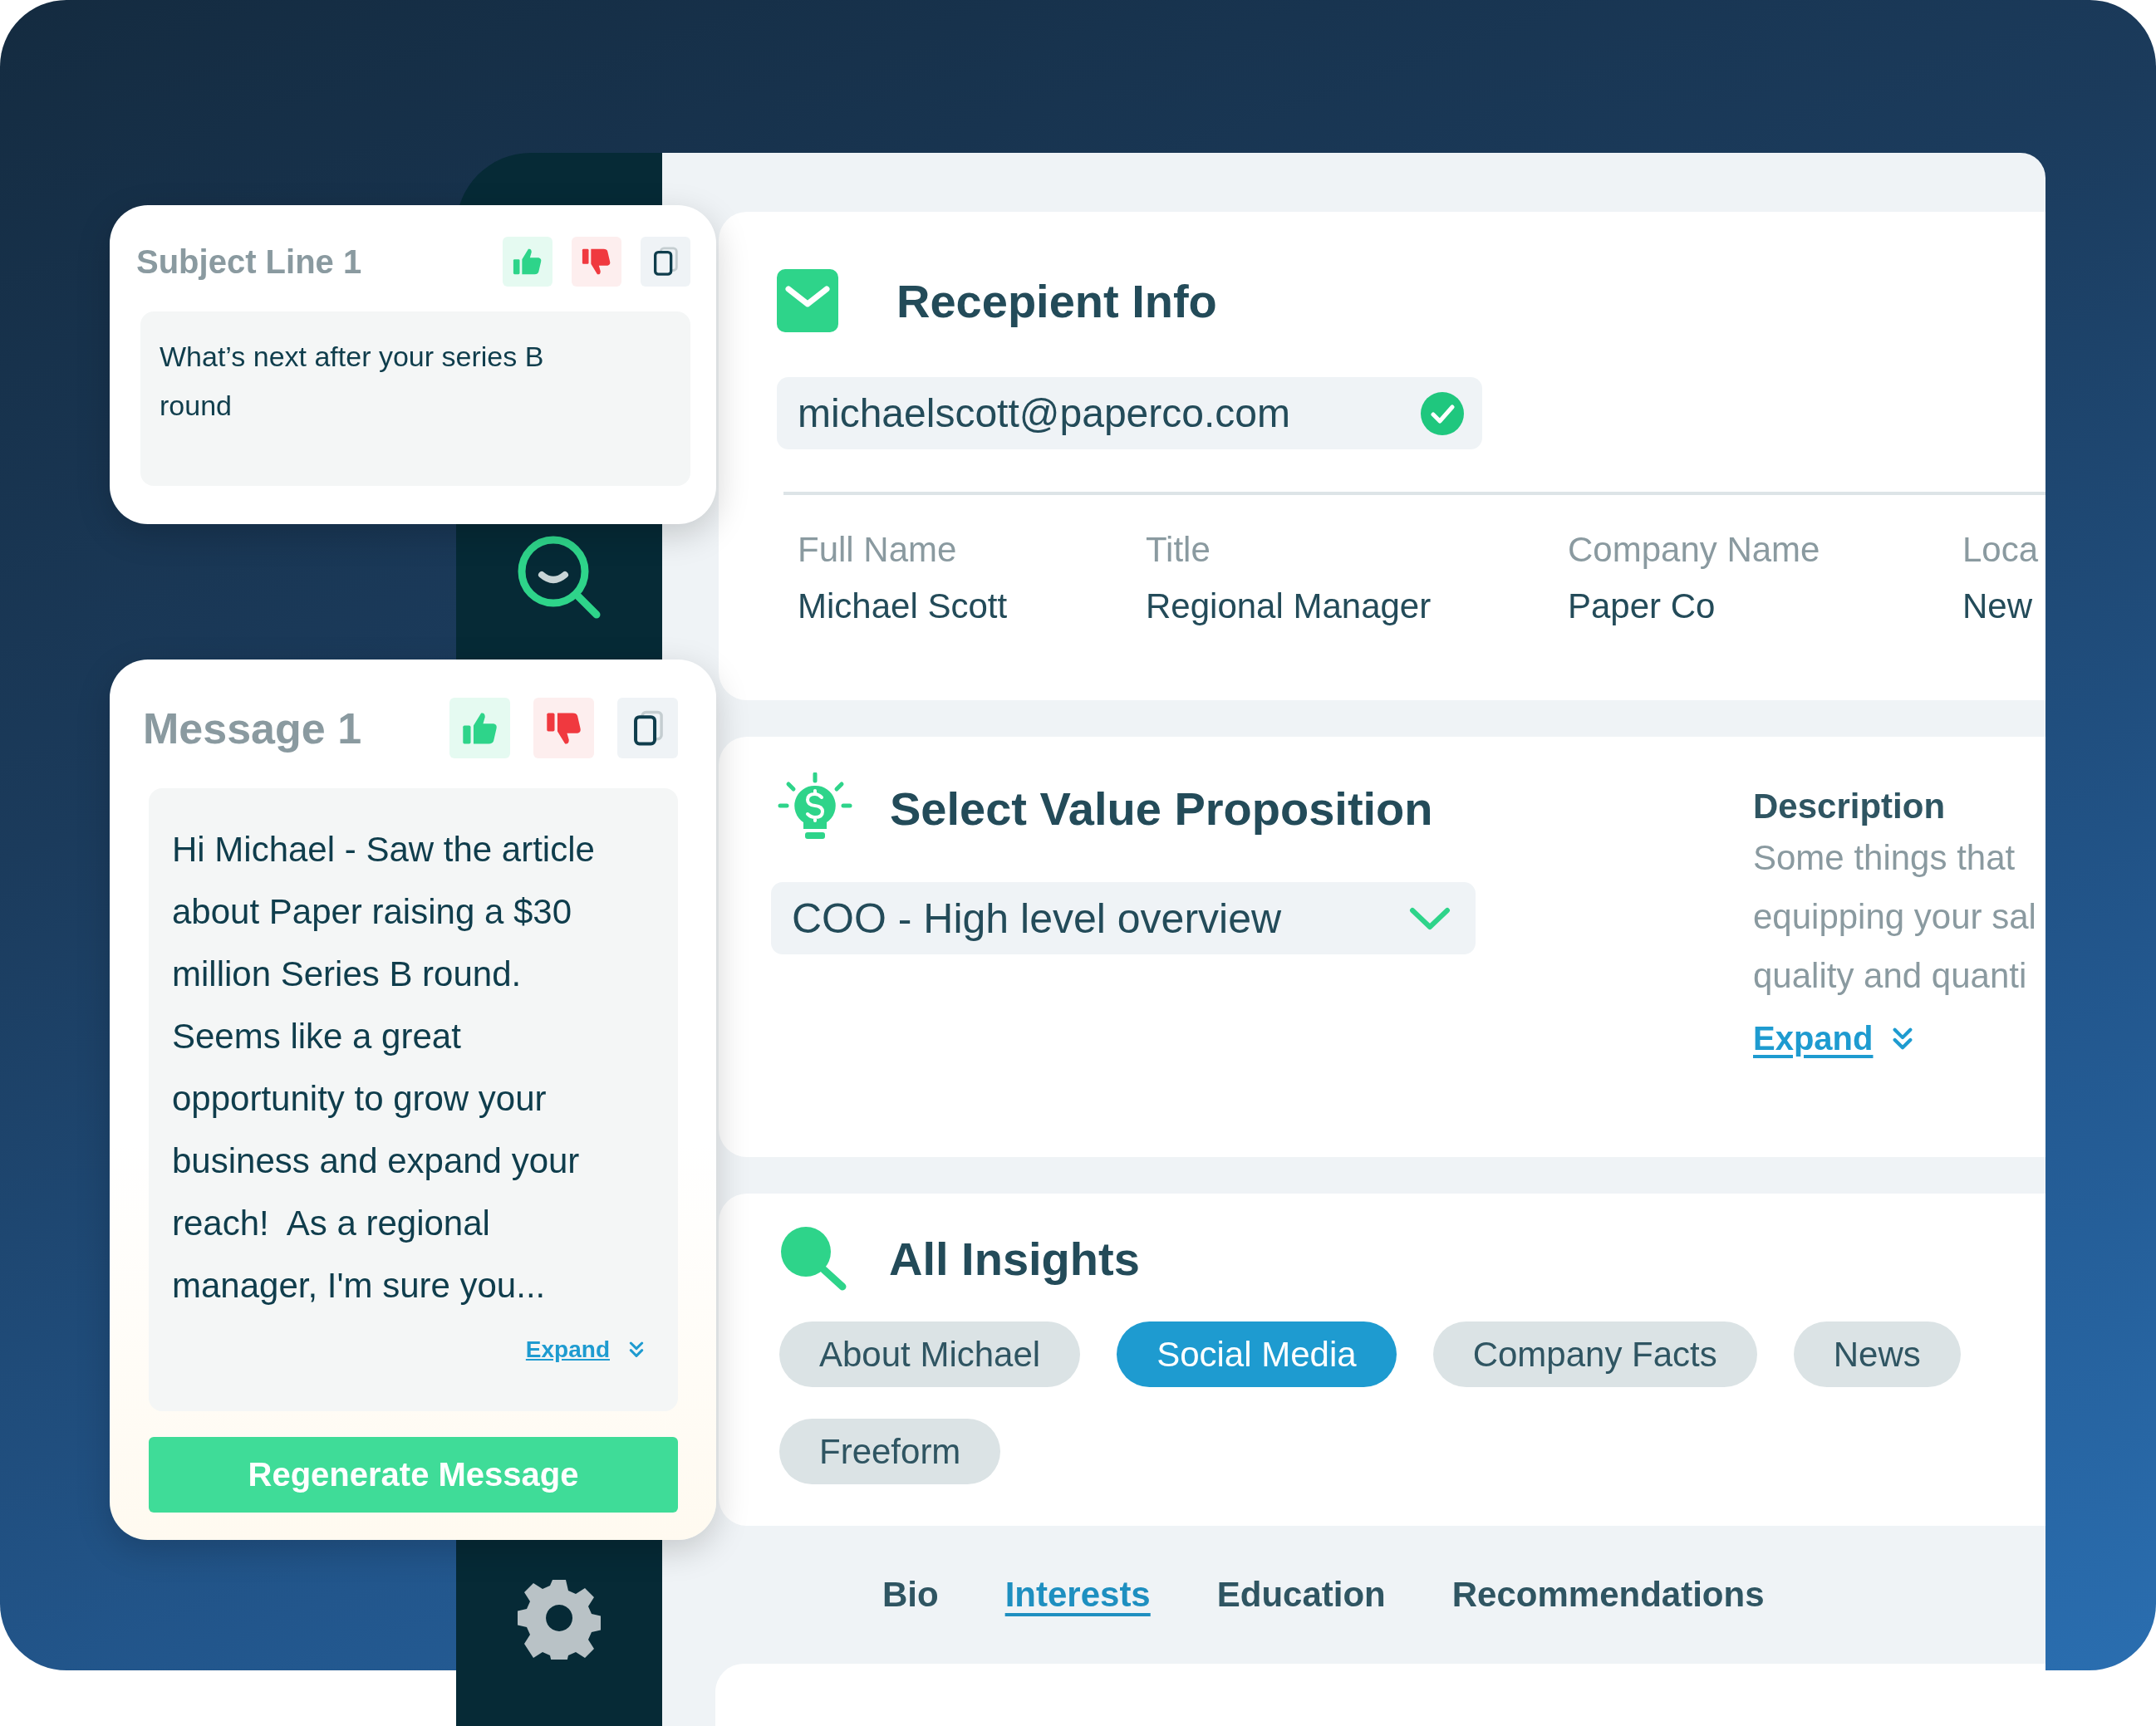 The height and width of the screenshot is (1726, 2156). What do you see at coordinates (1077, 1595) in the screenshot?
I see `tab: Interests` at bounding box center [1077, 1595].